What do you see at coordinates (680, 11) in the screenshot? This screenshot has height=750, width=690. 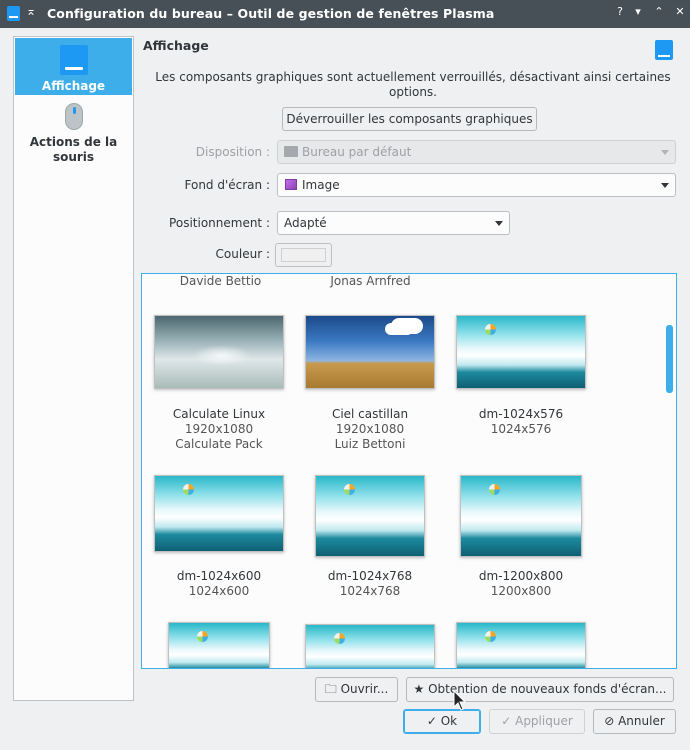 I see `close-button: ✕` at bounding box center [680, 11].